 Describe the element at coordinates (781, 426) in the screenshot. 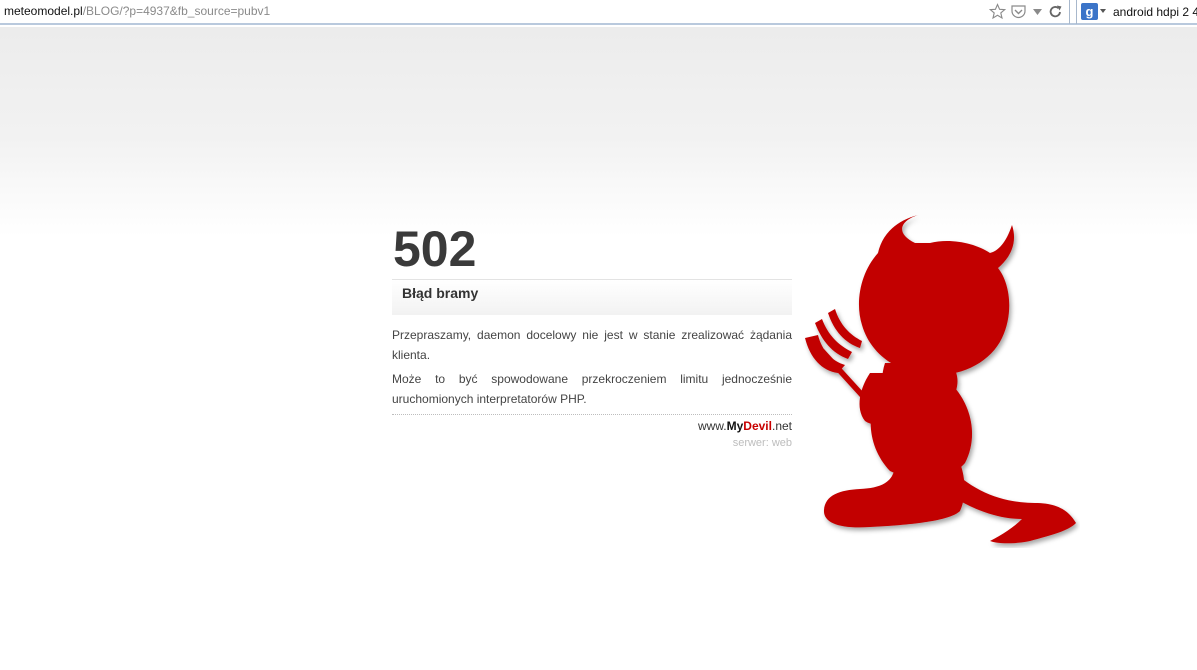

I see `brand-suffix: .net` at that location.